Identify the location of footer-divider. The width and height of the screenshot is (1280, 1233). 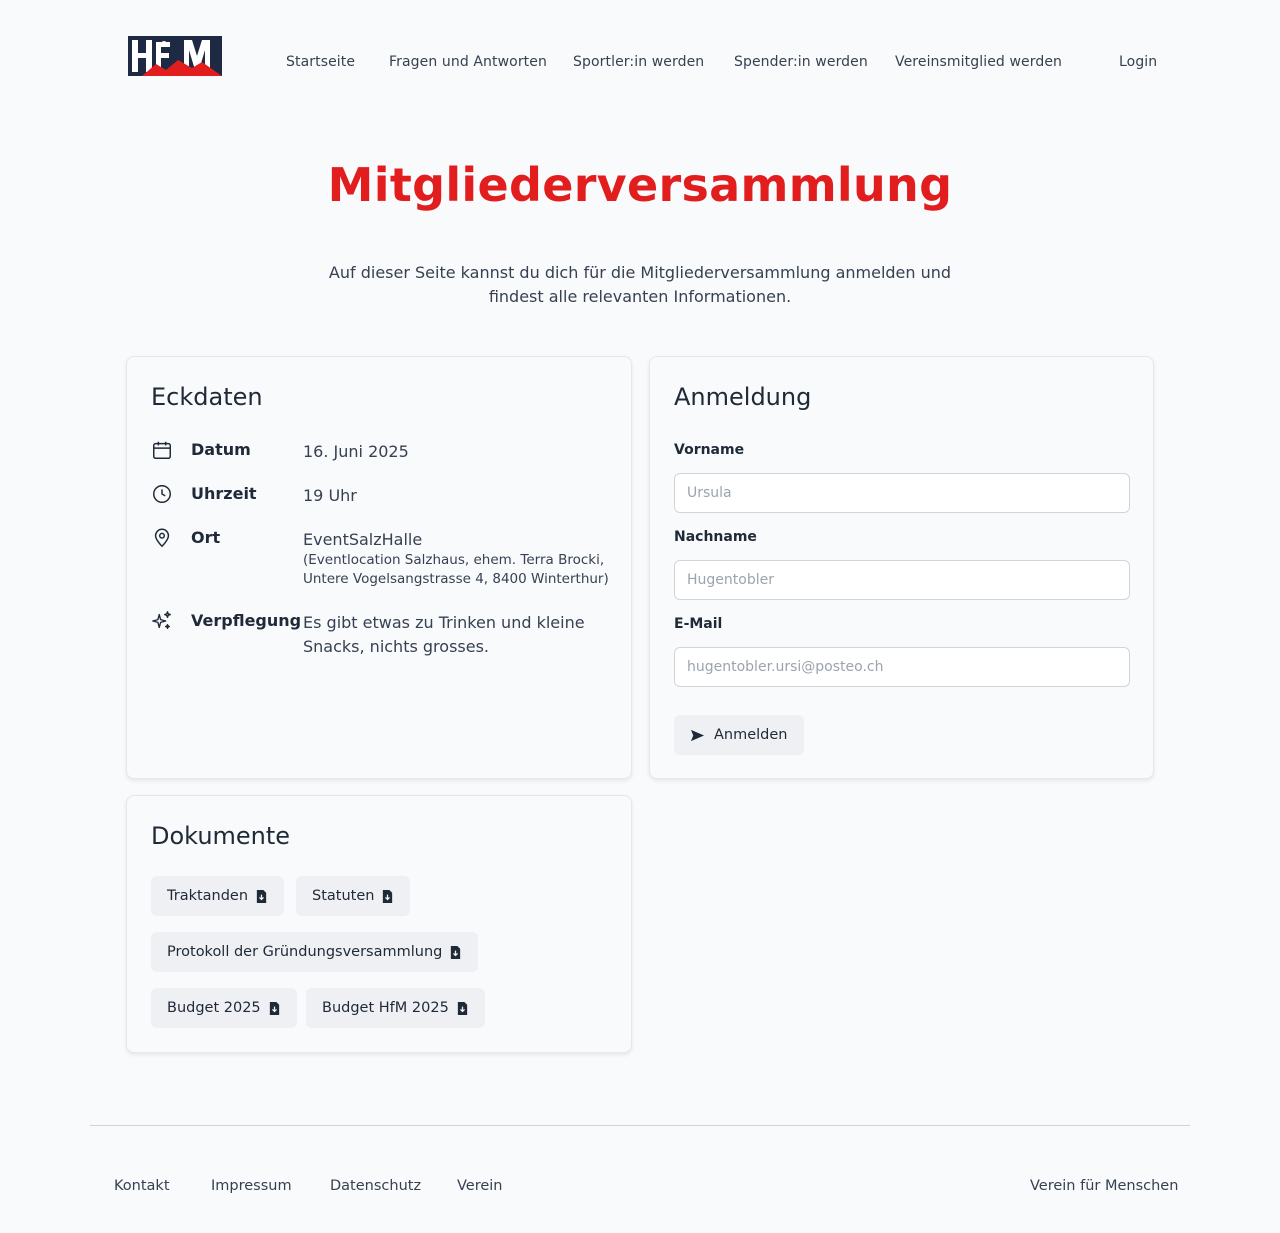
(640, 1125).